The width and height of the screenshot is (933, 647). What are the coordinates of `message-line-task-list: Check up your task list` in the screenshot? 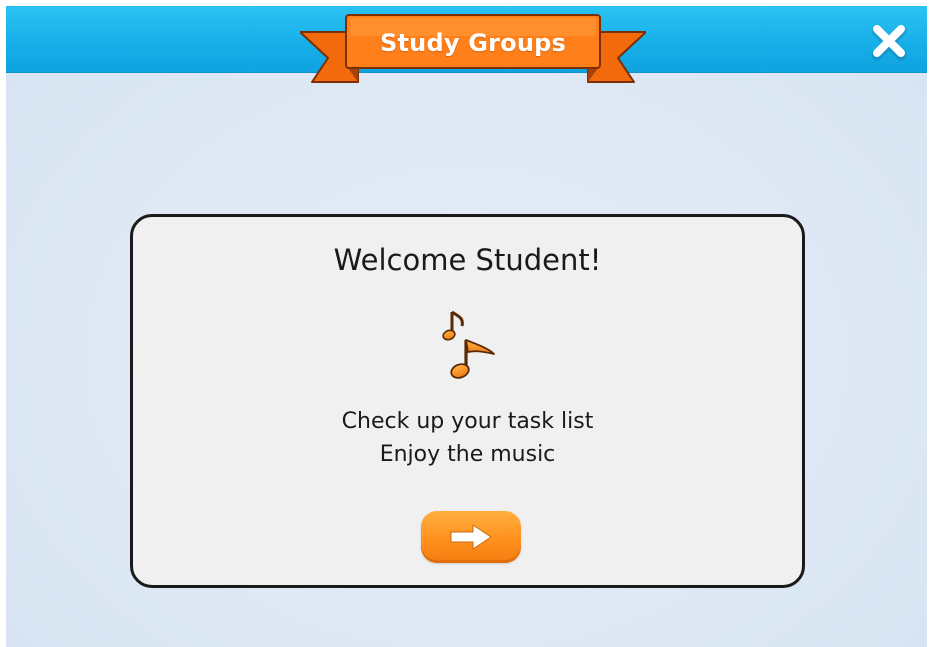 It's located at (467, 421).